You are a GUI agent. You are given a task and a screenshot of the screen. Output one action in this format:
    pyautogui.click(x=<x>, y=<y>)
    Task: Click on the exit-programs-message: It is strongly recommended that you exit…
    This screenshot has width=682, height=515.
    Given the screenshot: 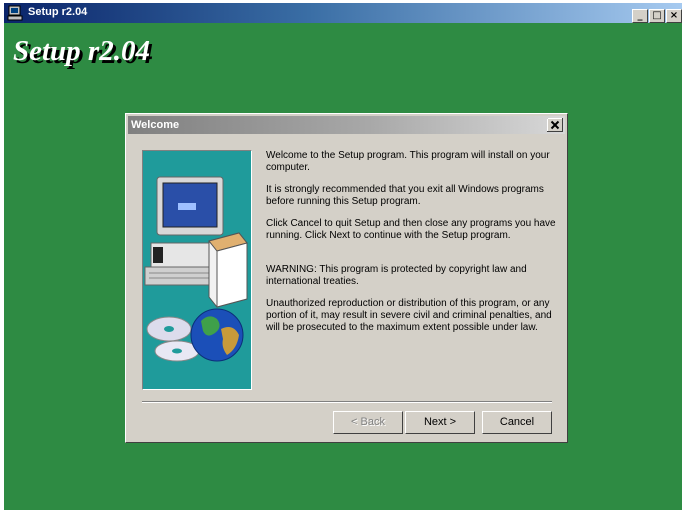 What is the action you would take?
    pyautogui.click(x=405, y=195)
    